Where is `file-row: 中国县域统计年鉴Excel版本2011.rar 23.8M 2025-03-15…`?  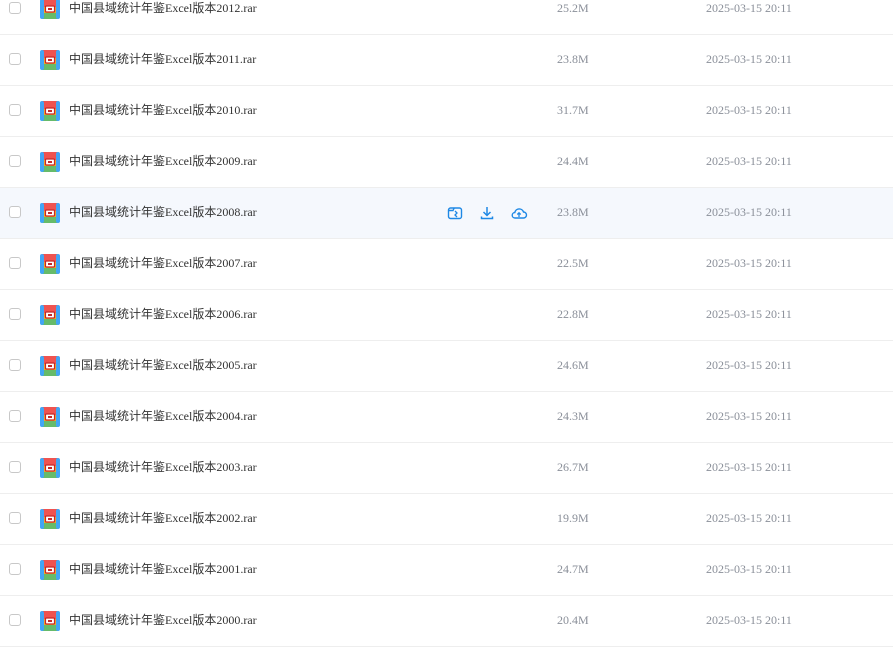 file-row: 中国县域统计年鉴Excel版本2011.rar 23.8M 2025-03-15… is located at coordinates (446, 60).